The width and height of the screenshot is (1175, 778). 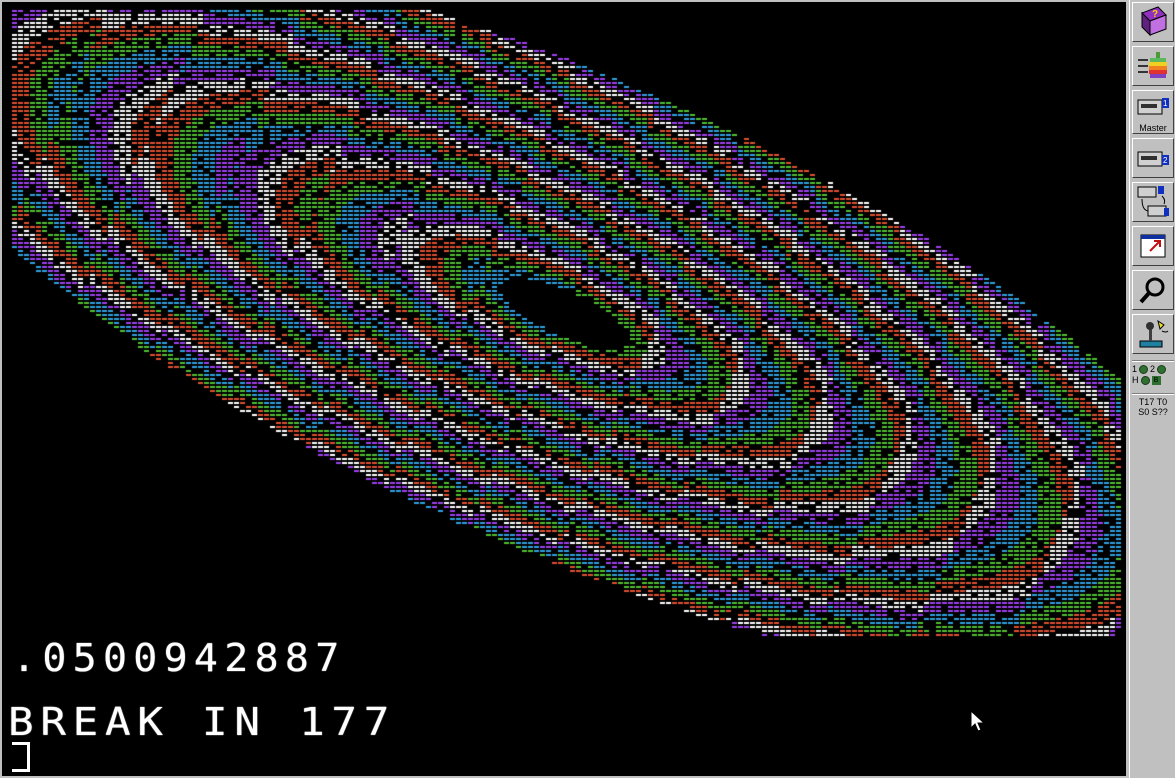 I want to click on joystick-settings-icon, so click(x=1154, y=333).